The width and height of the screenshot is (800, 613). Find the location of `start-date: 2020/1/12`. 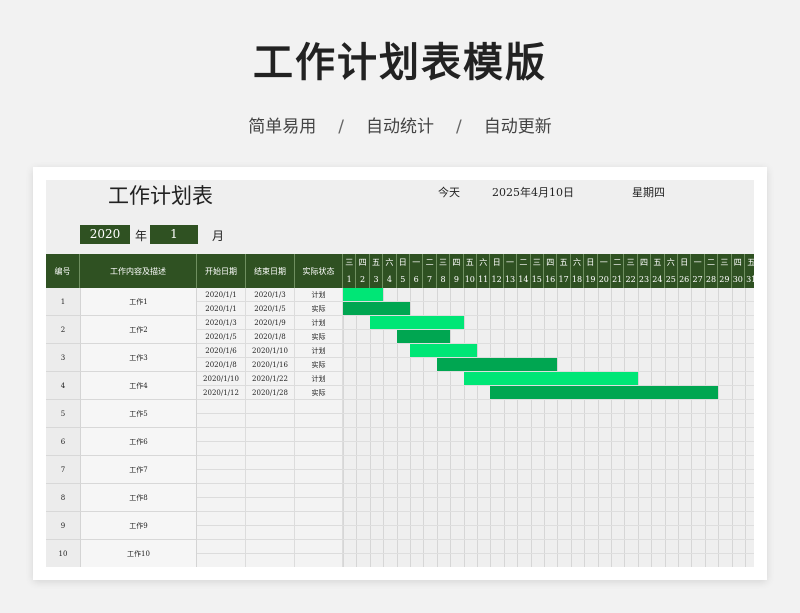

start-date: 2020/1/12 is located at coordinates (221, 393).